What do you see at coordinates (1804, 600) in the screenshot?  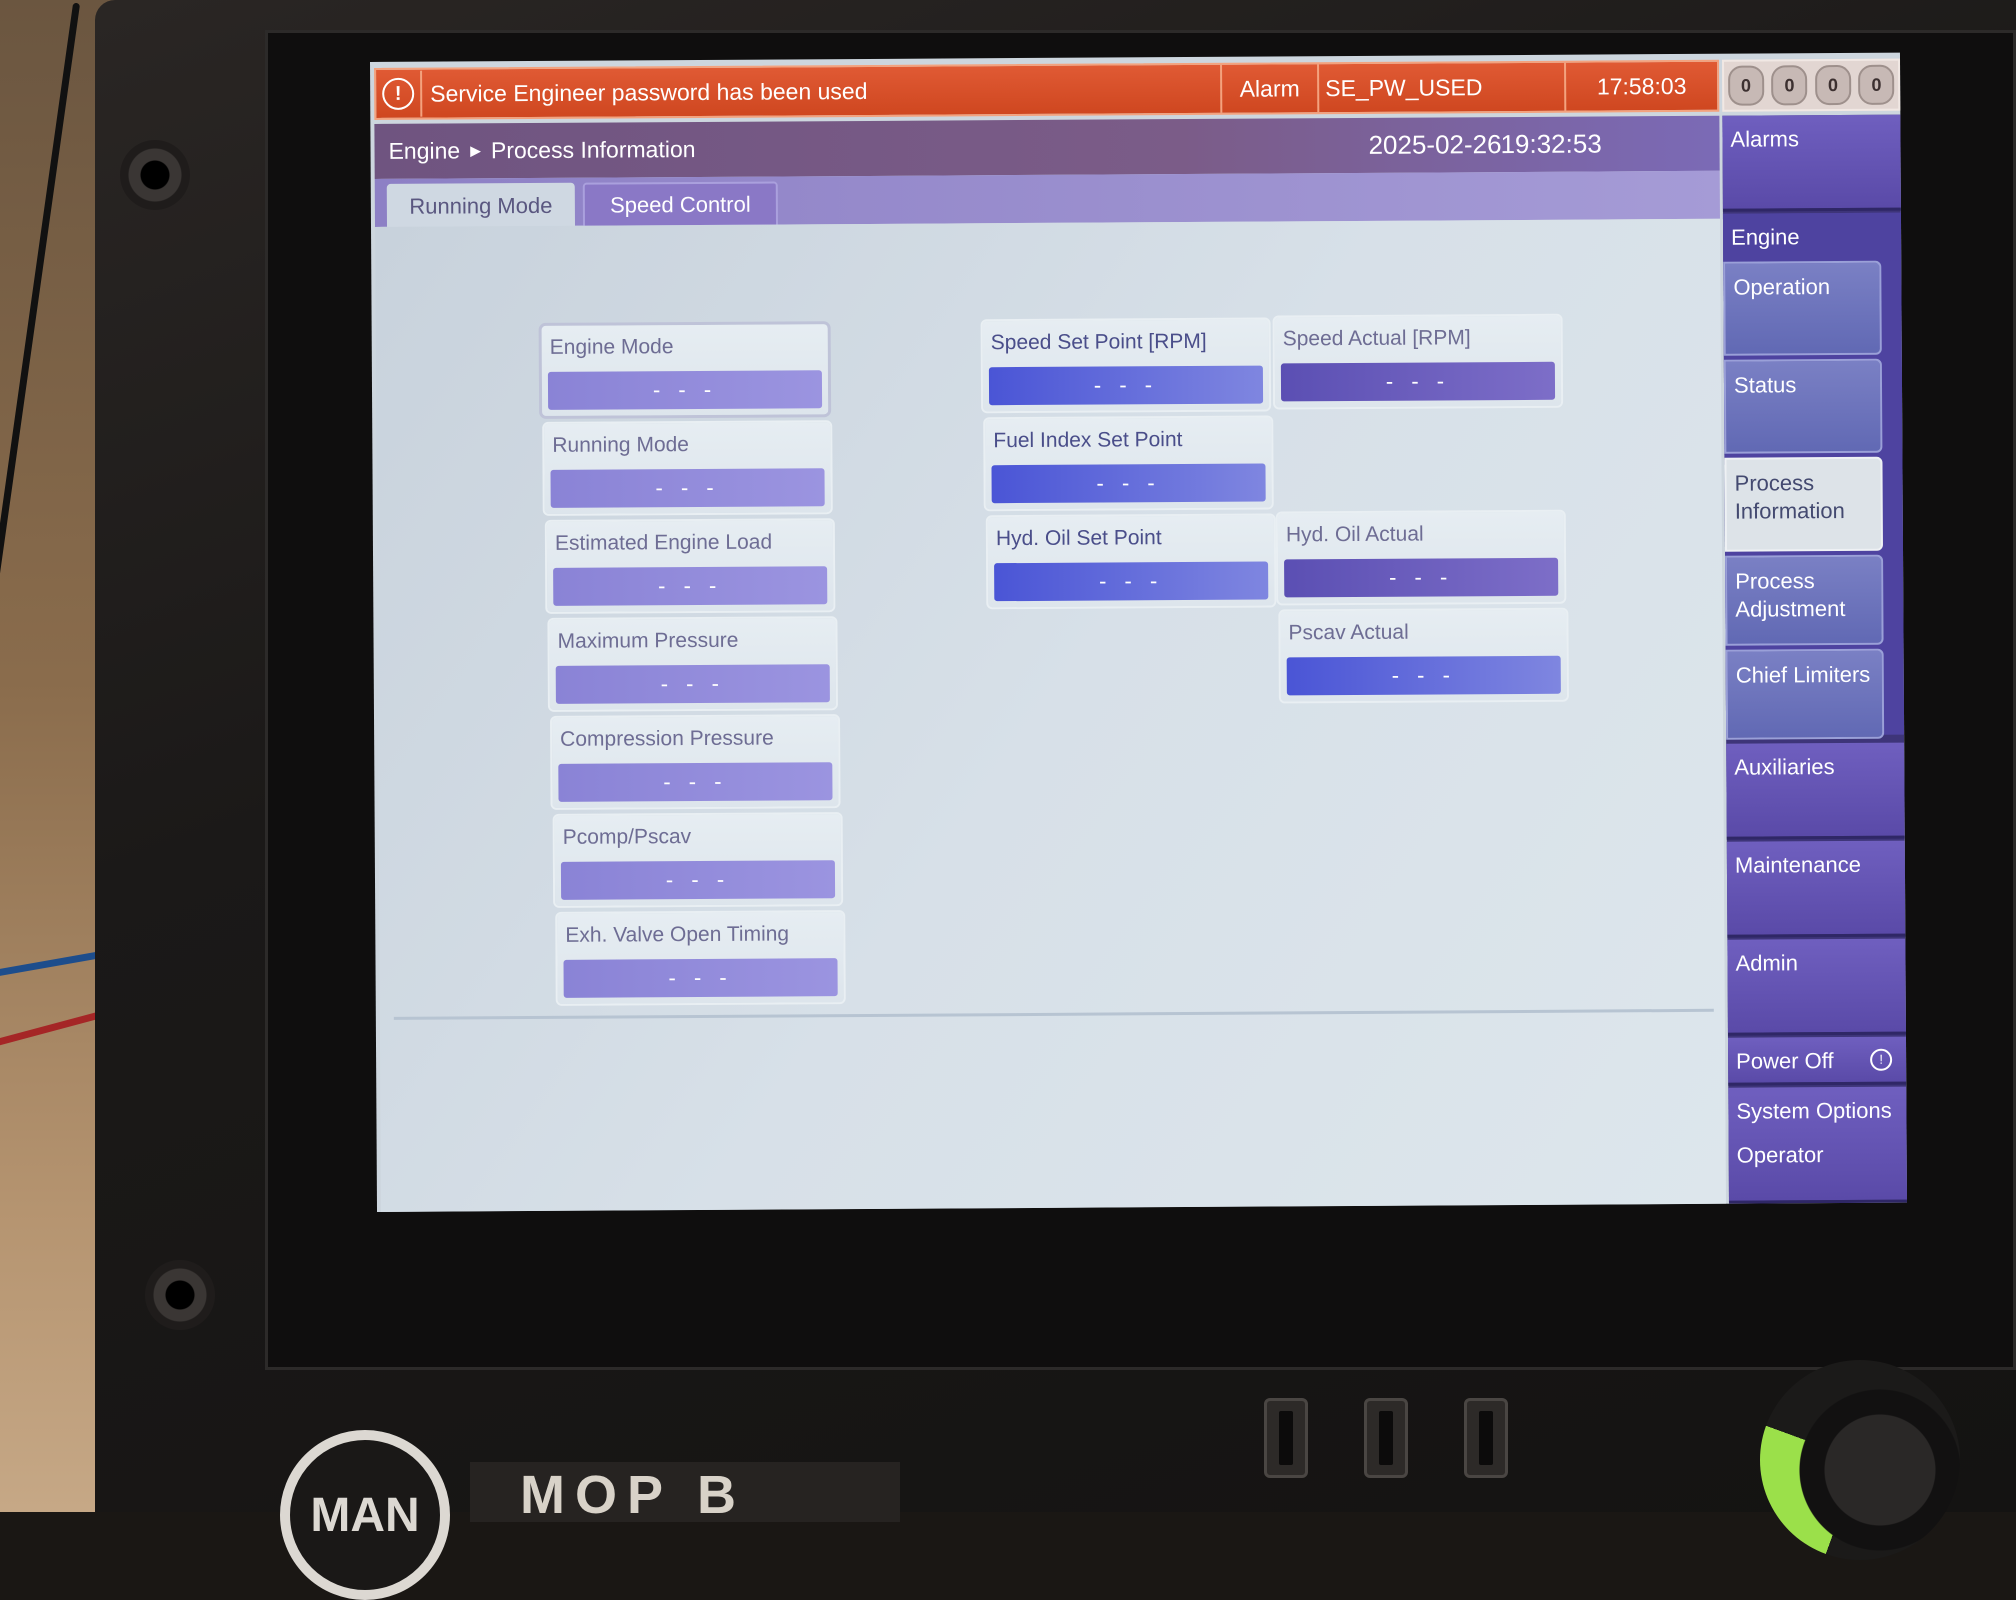 I see `sidebar-item-process-adjustment: Process Adjustment` at bounding box center [1804, 600].